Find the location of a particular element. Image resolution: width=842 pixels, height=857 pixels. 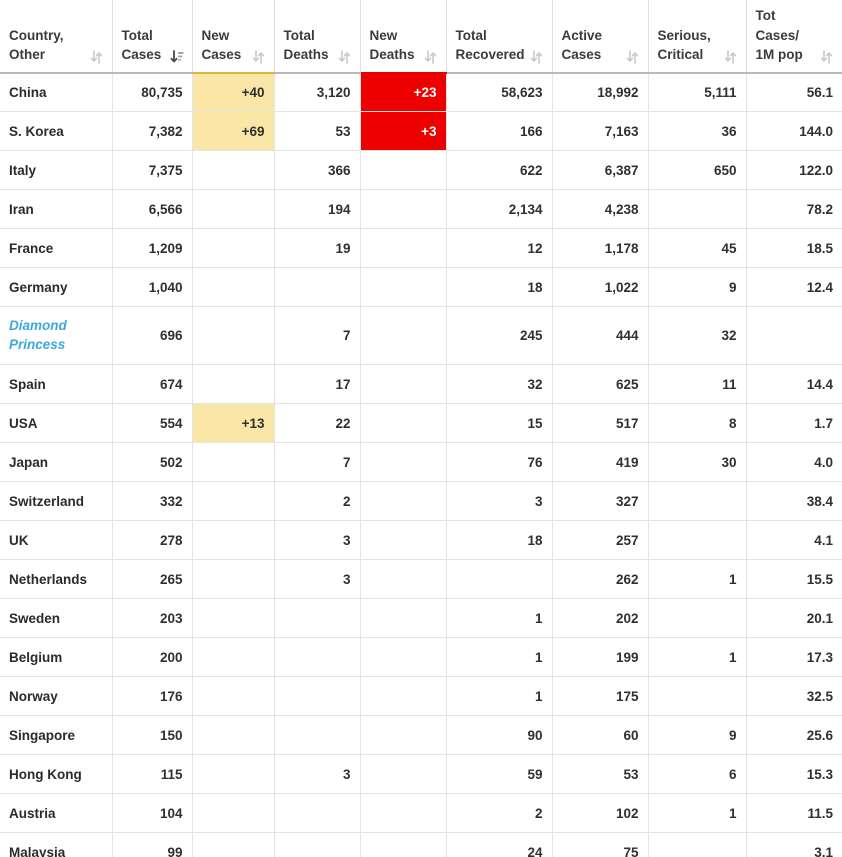

header-line-1: Tot Cases/ is located at coordinates (777, 25).